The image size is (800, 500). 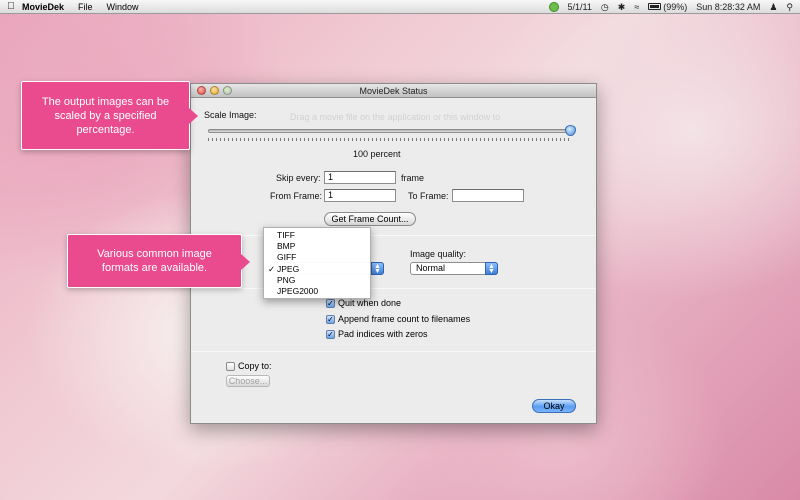 I want to click on image-format-menu: TIFF BMP GIFF ✓ JPEG PNG JPEG2000, so click(x=317, y=263).